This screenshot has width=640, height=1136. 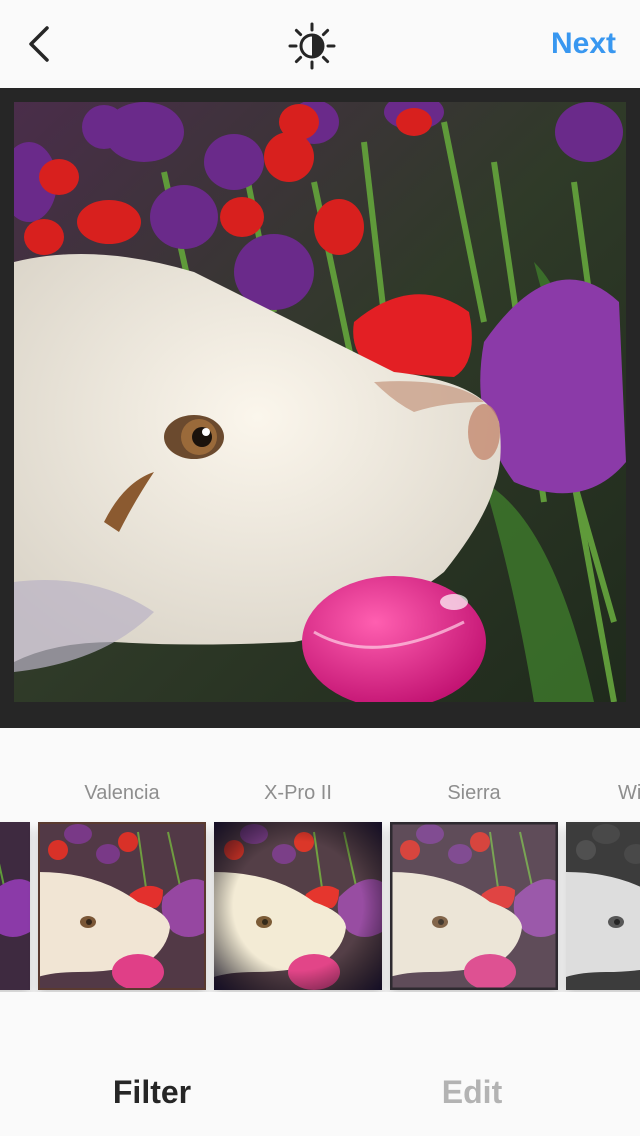 I want to click on bottom-tab-bar: Filter Edit, so click(x=320, y=1091).